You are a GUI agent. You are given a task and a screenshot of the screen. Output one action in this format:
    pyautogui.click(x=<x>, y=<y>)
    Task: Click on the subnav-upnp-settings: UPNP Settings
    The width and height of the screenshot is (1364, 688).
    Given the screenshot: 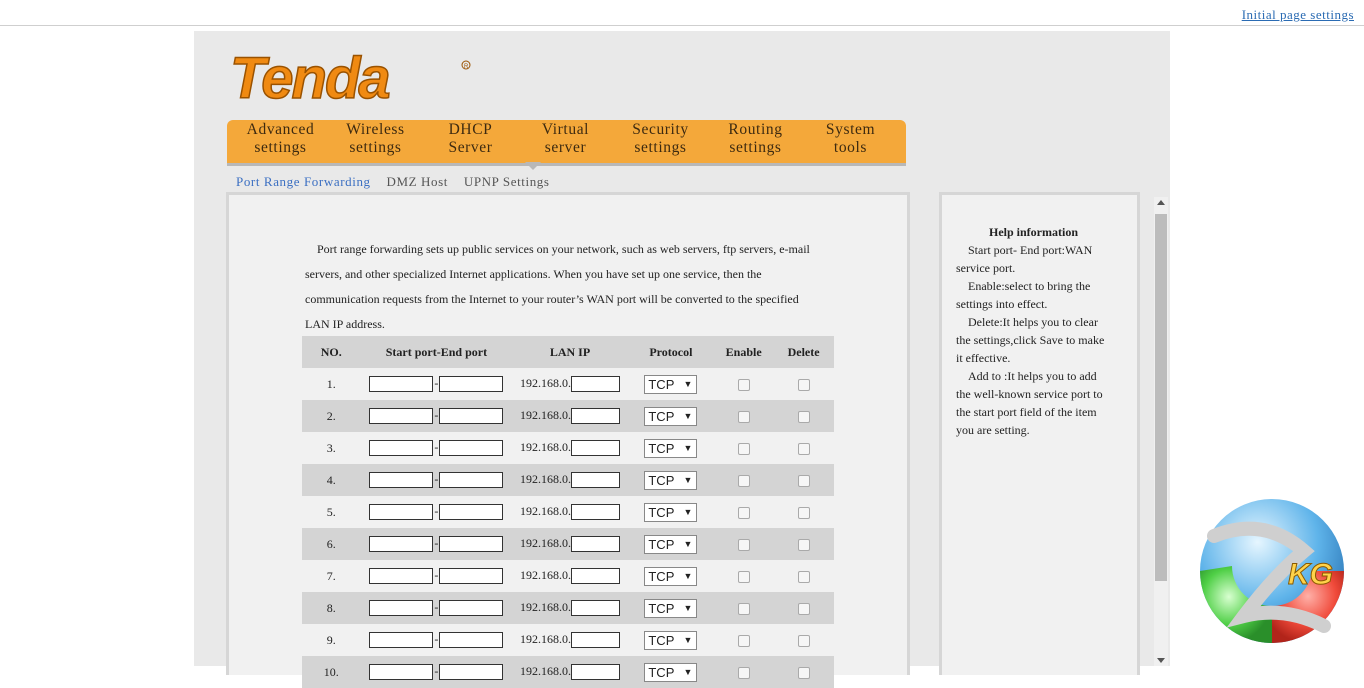 What is the action you would take?
    pyautogui.click(x=507, y=181)
    